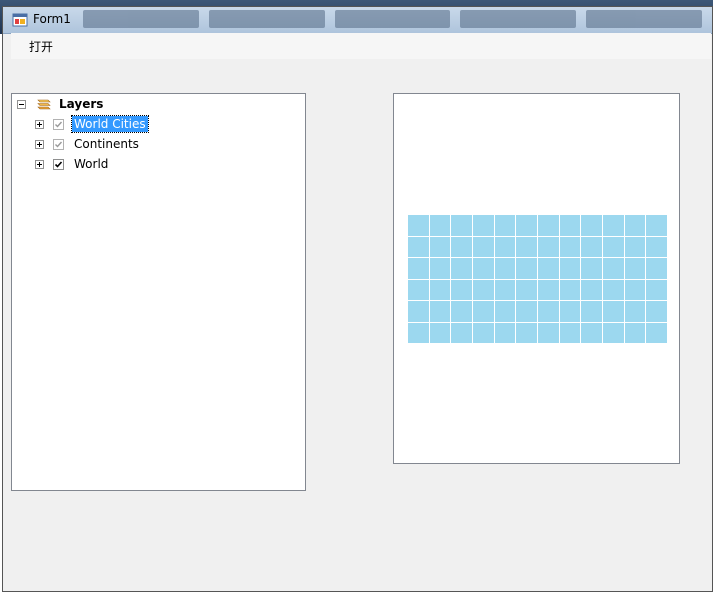 The width and height of the screenshot is (713, 592). I want to click on tree-node-world-cities: World Cities, so click(92, 124).